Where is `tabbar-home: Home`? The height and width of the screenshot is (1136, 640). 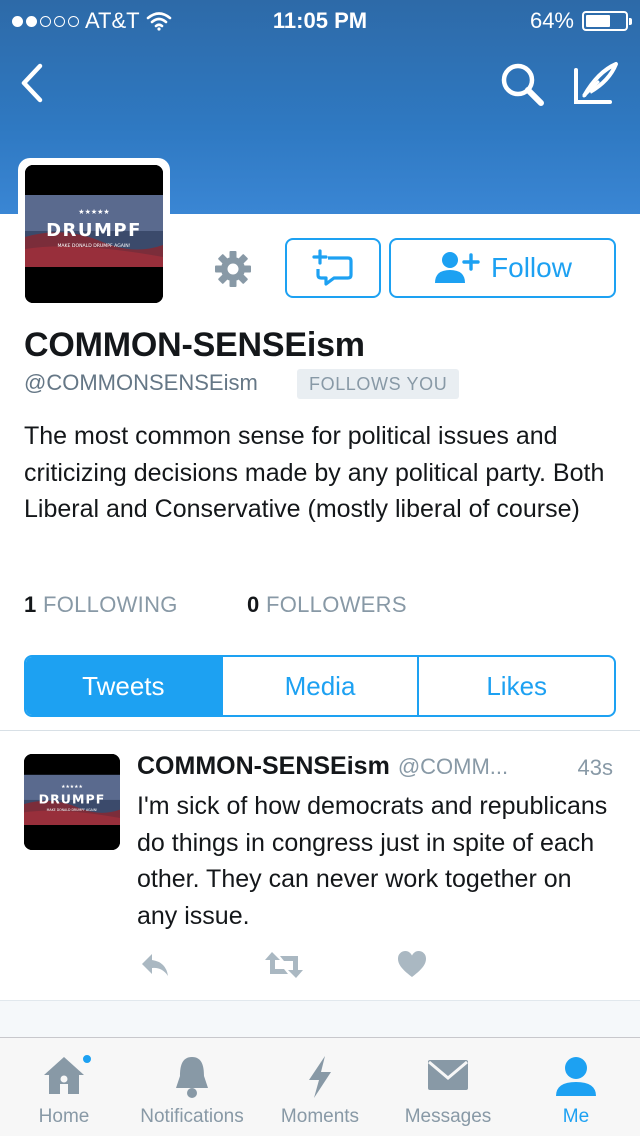
tabbar-home: Home is located at coordinates (64, 1087).